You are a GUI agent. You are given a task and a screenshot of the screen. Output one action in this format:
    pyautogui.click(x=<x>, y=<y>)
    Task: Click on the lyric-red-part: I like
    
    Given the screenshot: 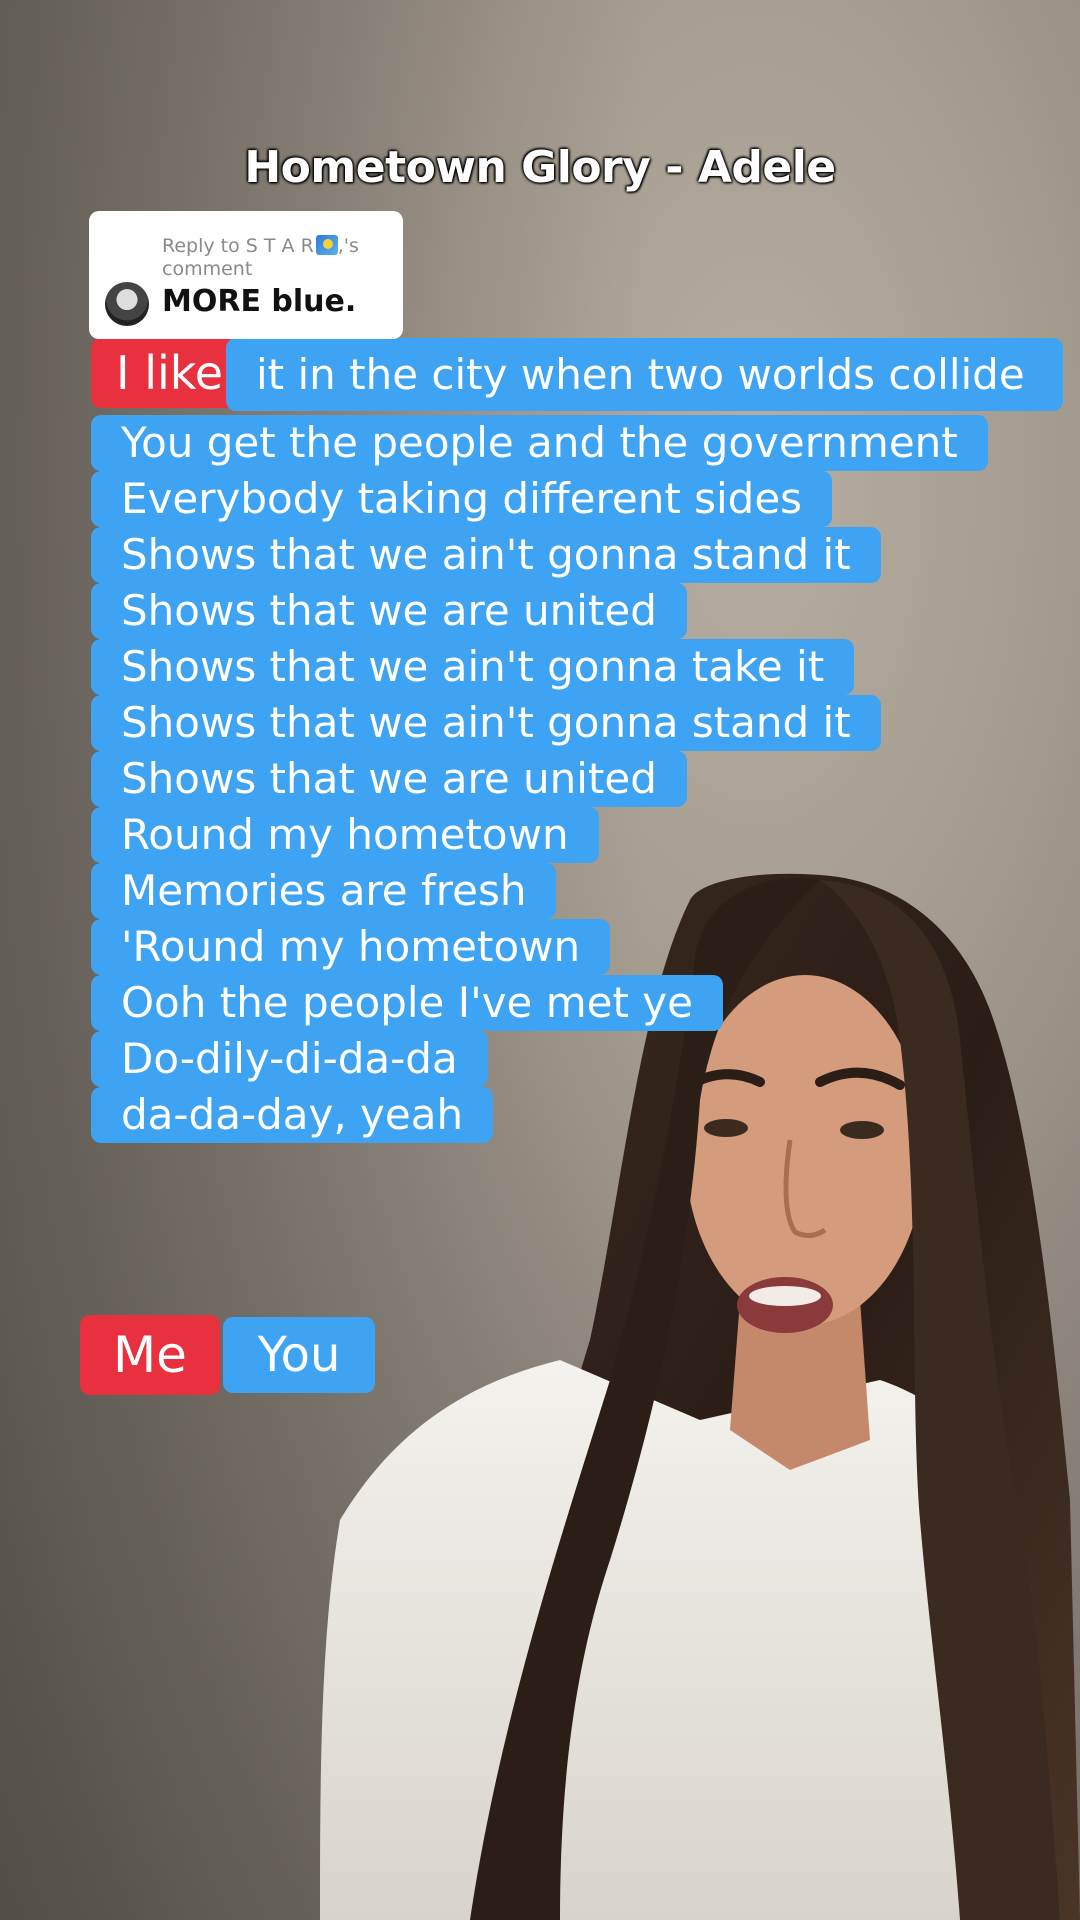 What is the action you would take?
    pyautogui.click(x=166, y=373)
    